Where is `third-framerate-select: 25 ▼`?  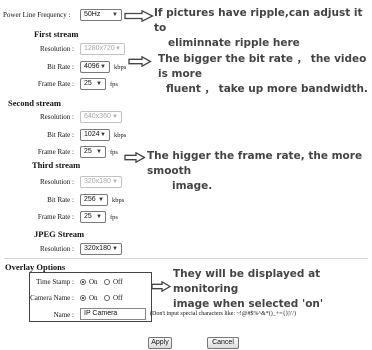 third-framerate-select: 25 ▼ is located at coordinates (93, 217).